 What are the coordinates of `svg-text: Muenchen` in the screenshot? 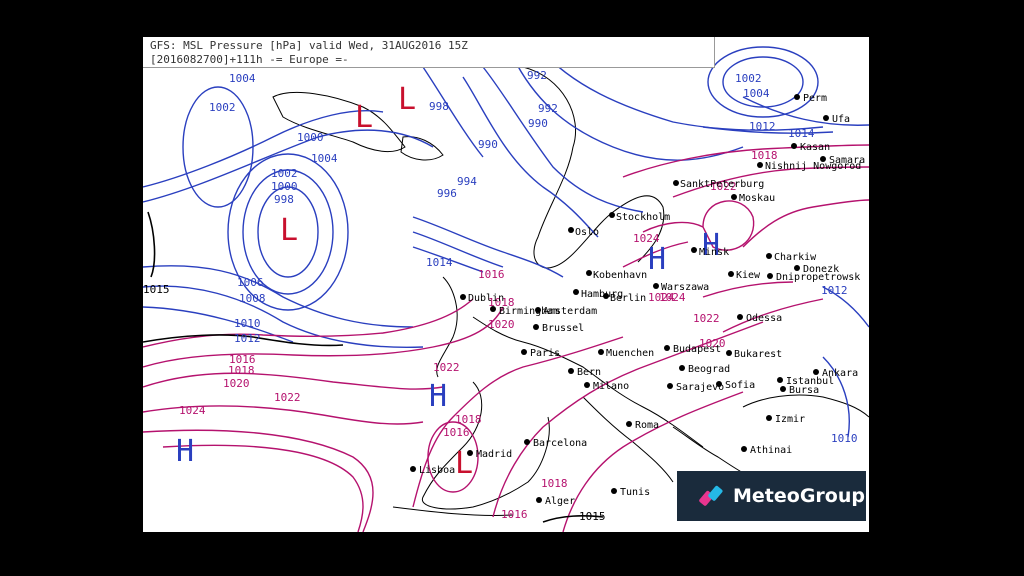 It's located at (630, 353).